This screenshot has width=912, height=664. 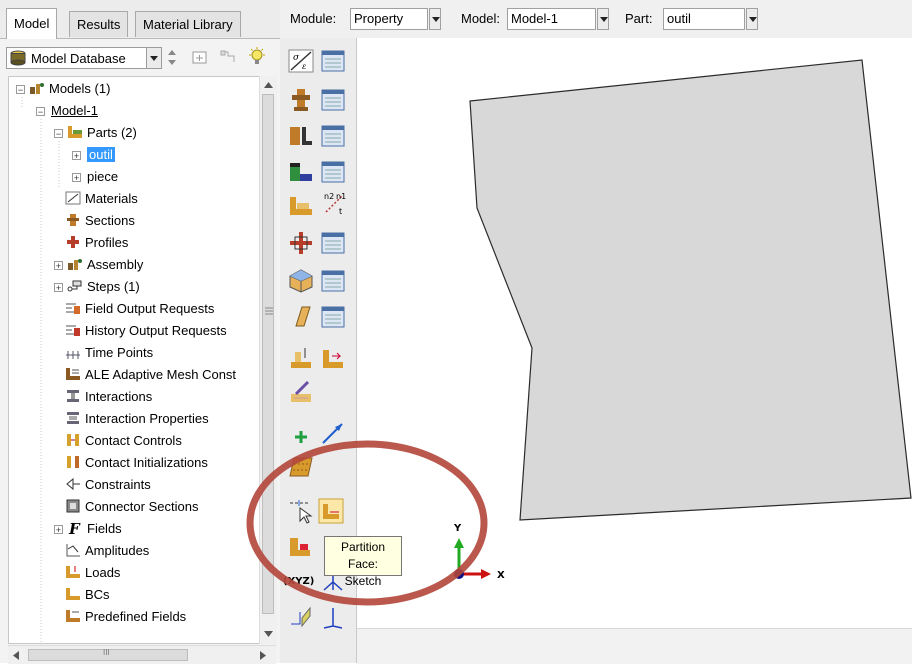 What do you see at coordinates (188, 24) in the screenshot?
I see `tab-material-library: Material Library` at bounding box center [188, 24].